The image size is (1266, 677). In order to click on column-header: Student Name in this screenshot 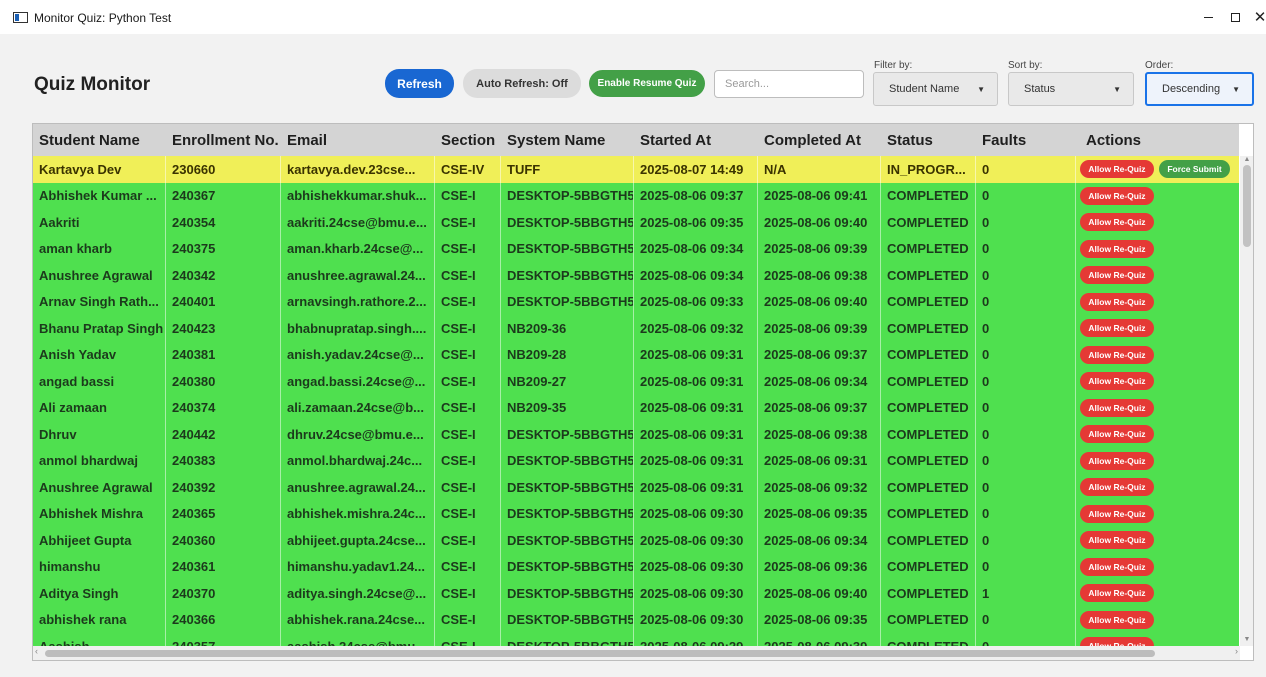, I will do `click(99, 140)`.